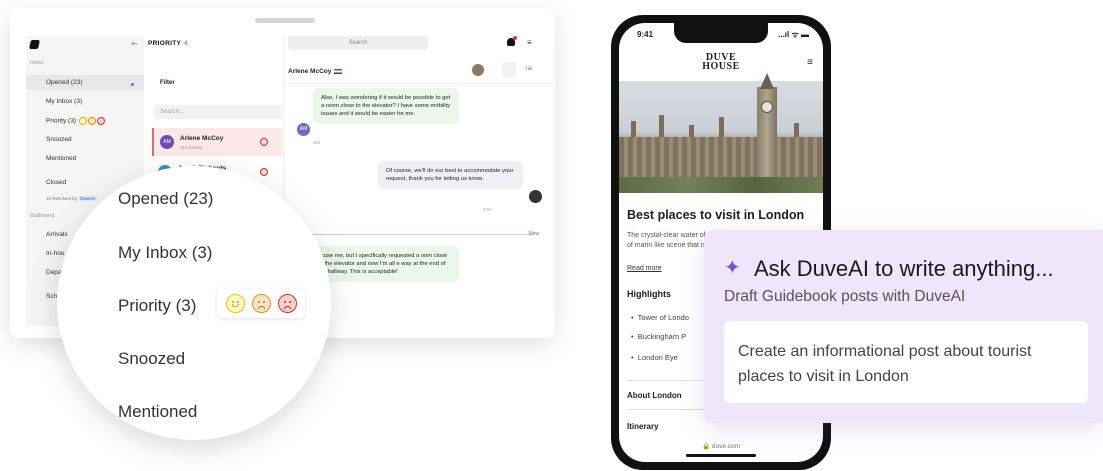 This screenshot has height=471, width=1103. I want to click on conversation-row: AM Arlene McCoy 214 Deluxe, so click(217, 142).